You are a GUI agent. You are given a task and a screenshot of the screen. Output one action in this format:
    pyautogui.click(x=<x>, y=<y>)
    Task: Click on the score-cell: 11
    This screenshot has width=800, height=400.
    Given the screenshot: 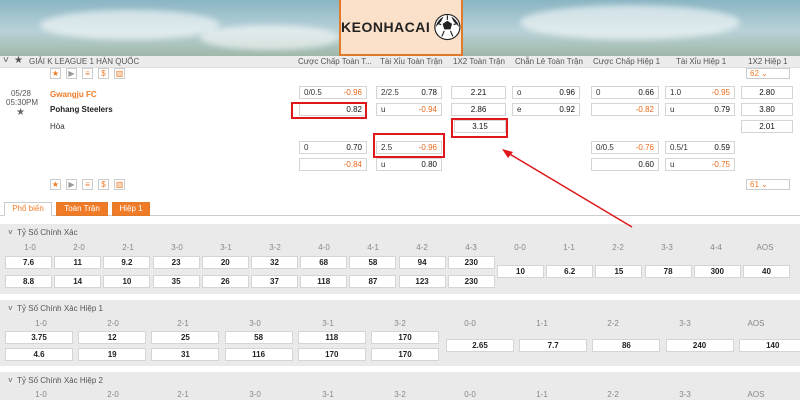 What is the action you would take?
    pyautogui.click(x=78, y=262)
    